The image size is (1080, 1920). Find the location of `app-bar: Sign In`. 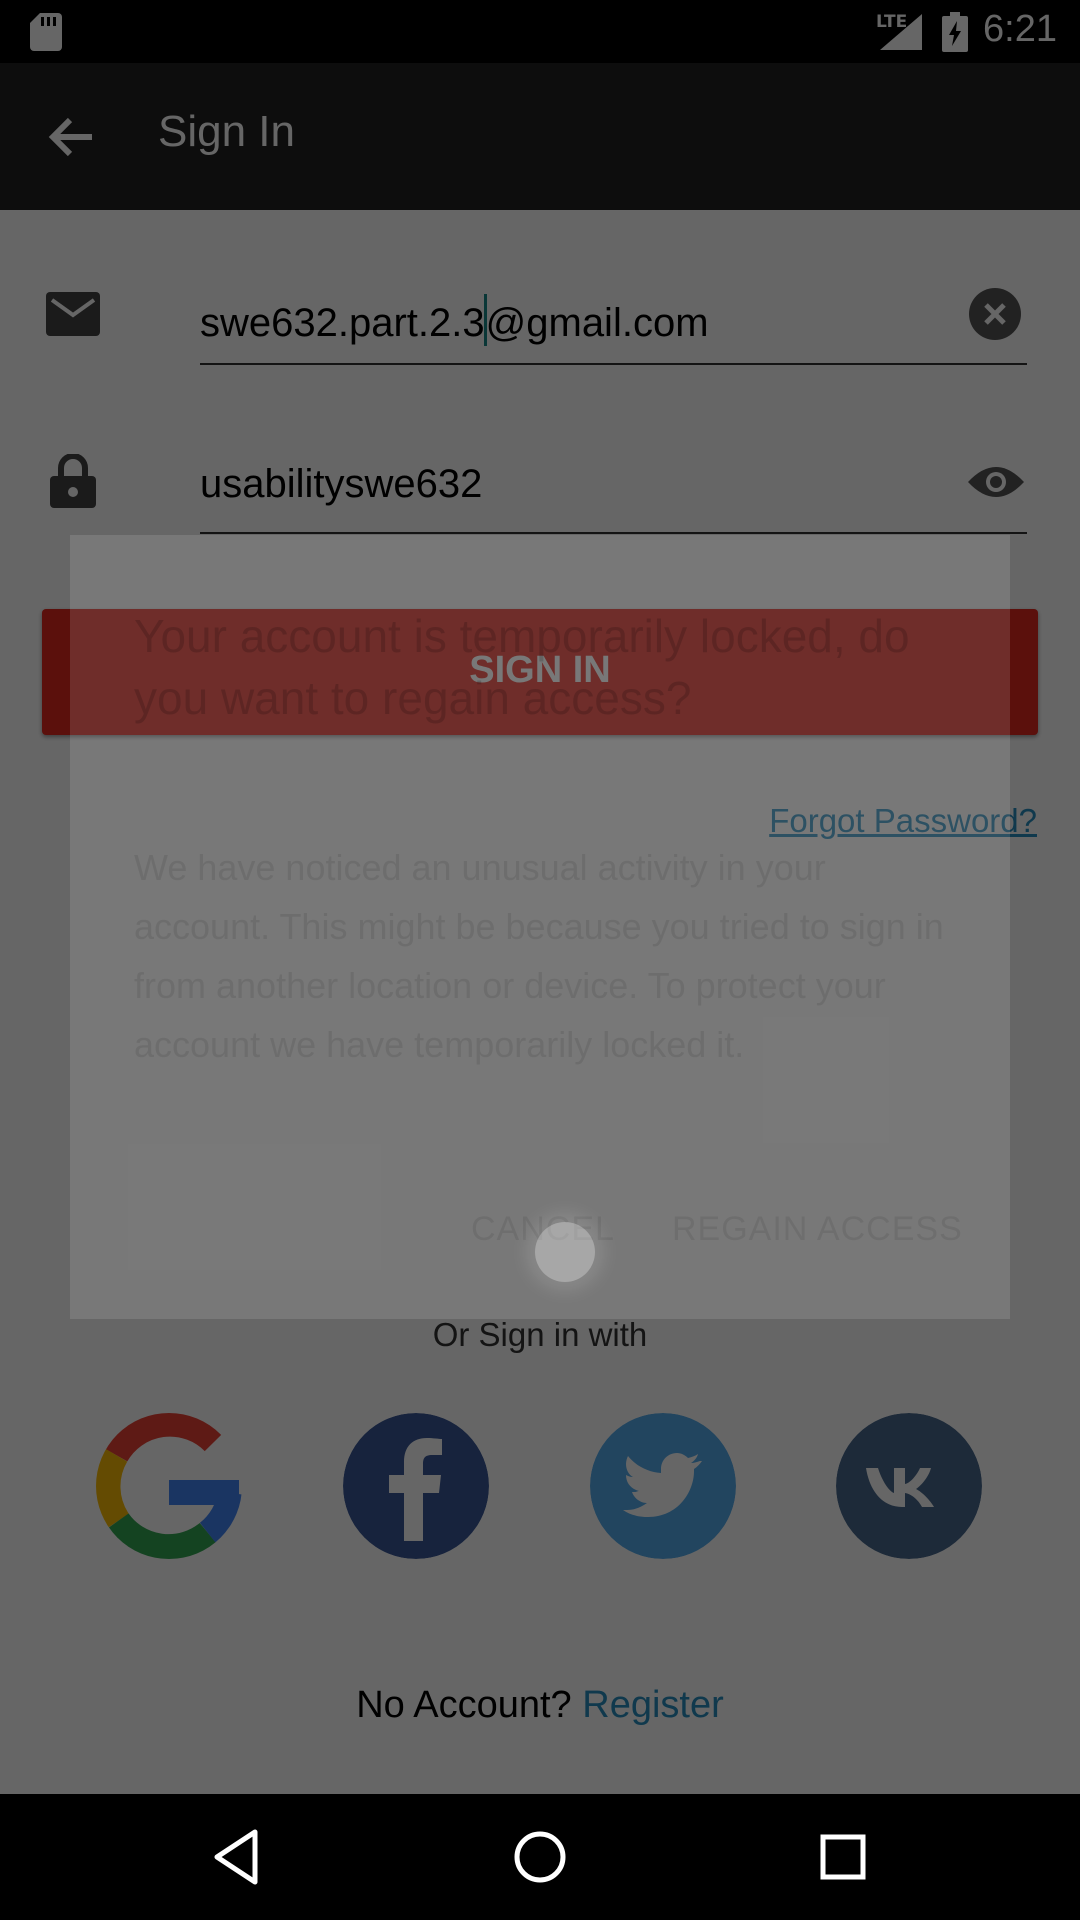

app-bar: Sign In is located at coordinates (540, 136).